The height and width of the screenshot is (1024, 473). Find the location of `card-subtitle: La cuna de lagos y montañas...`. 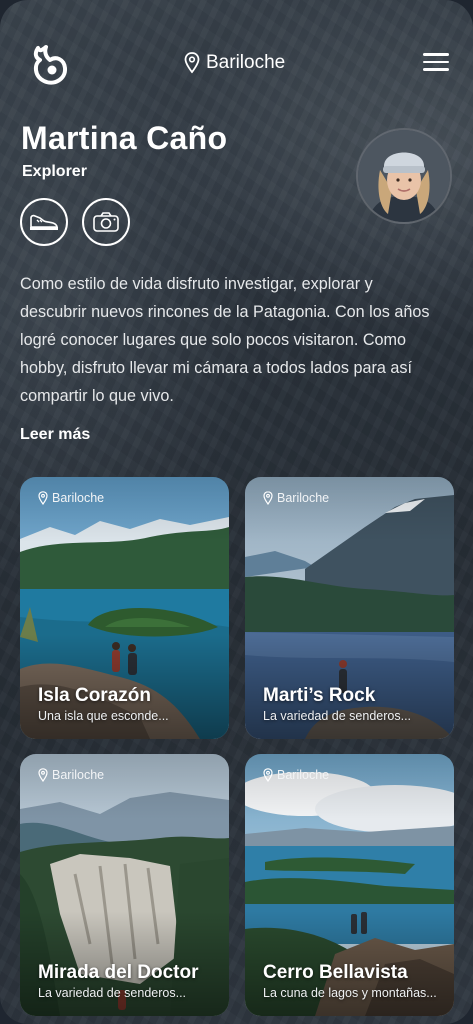

card-subtitle: La cuna de lagos y montañas... is located at coordinates (350, 993).